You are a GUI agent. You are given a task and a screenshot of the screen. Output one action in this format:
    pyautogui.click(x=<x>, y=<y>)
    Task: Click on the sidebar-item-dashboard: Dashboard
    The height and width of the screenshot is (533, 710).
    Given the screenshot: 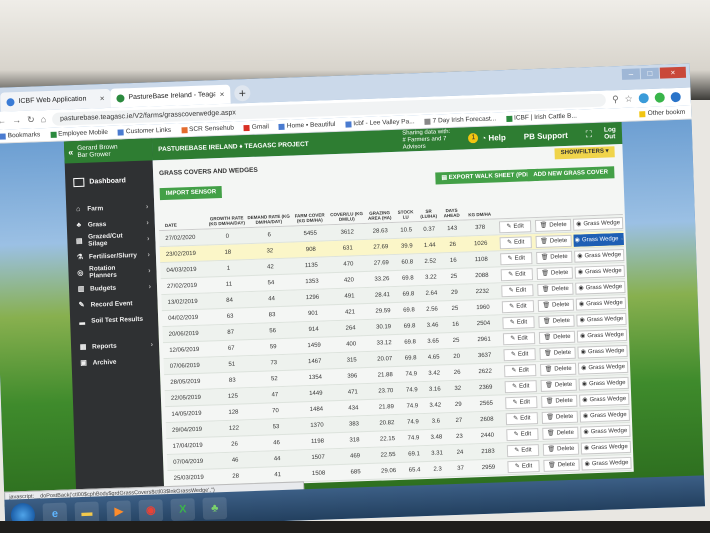 What is the action you would take?
    pyautogui.click(x=109, y=180)
    